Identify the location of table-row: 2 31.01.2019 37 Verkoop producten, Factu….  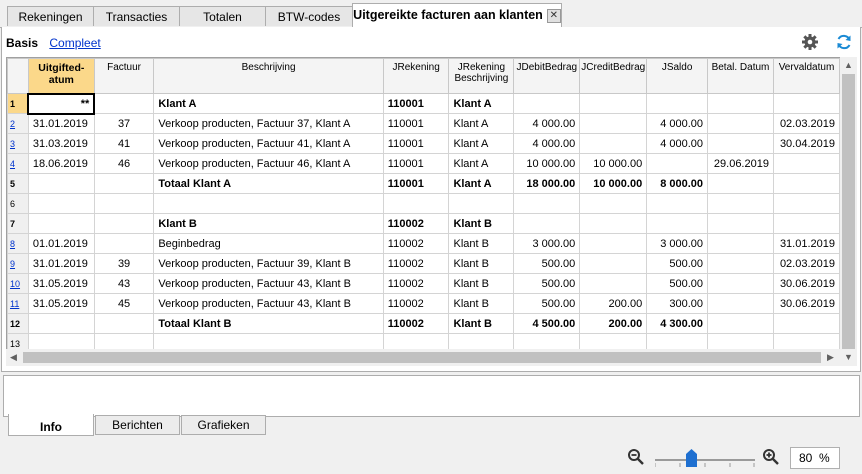
(423, 123).